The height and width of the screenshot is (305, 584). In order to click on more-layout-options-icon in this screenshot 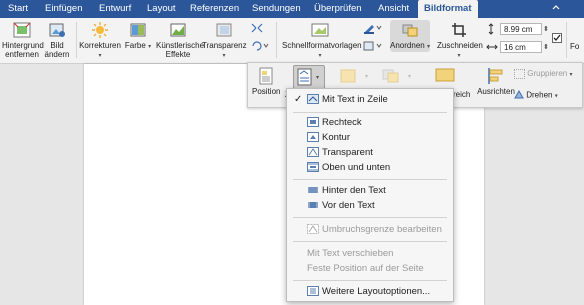, I will do `click(313, 291)`.